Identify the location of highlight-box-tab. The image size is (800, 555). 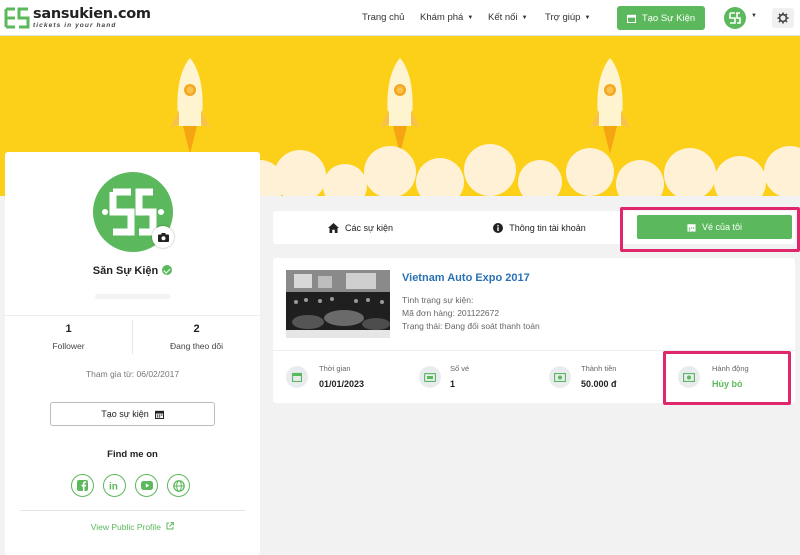
(710, 229).